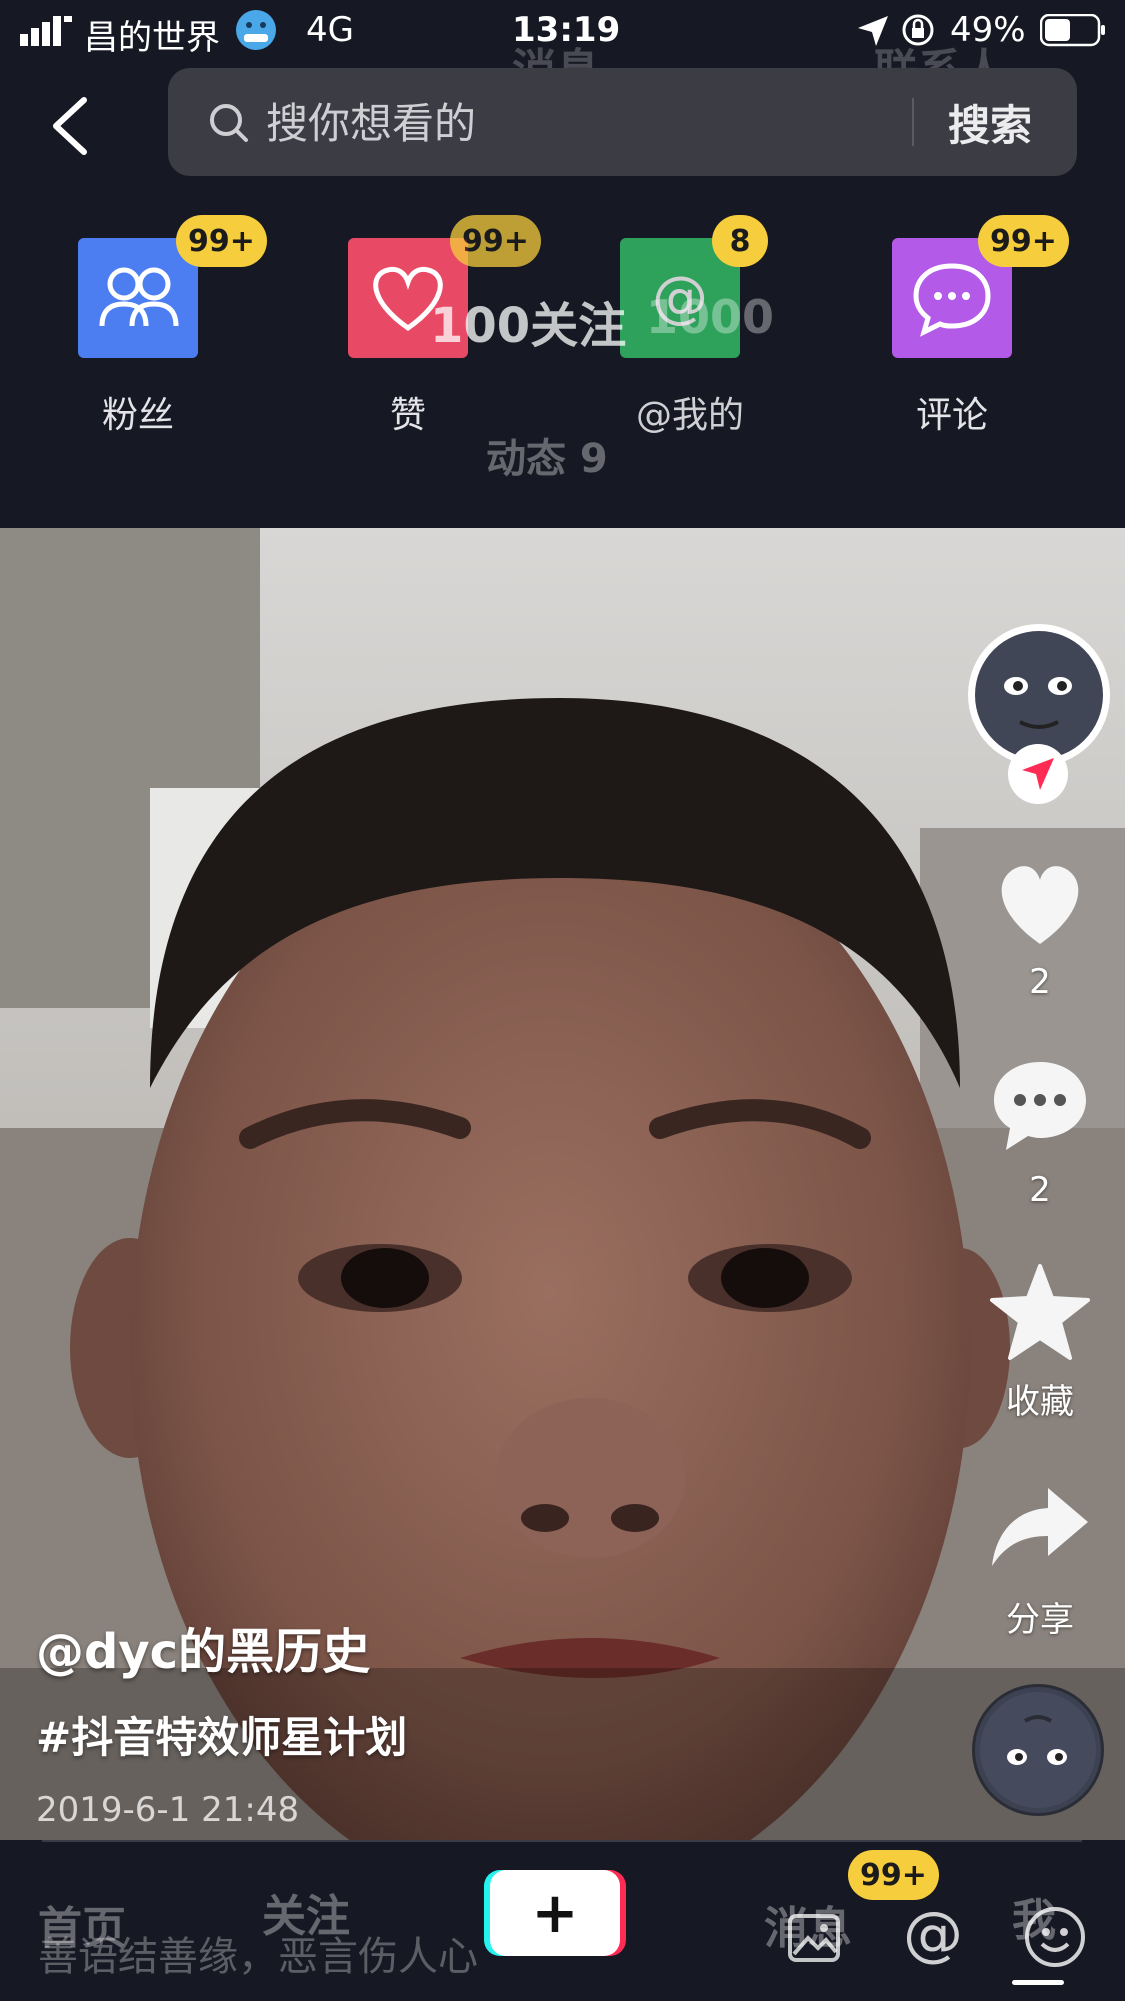  I want to click on search-input, so click(516, 123).